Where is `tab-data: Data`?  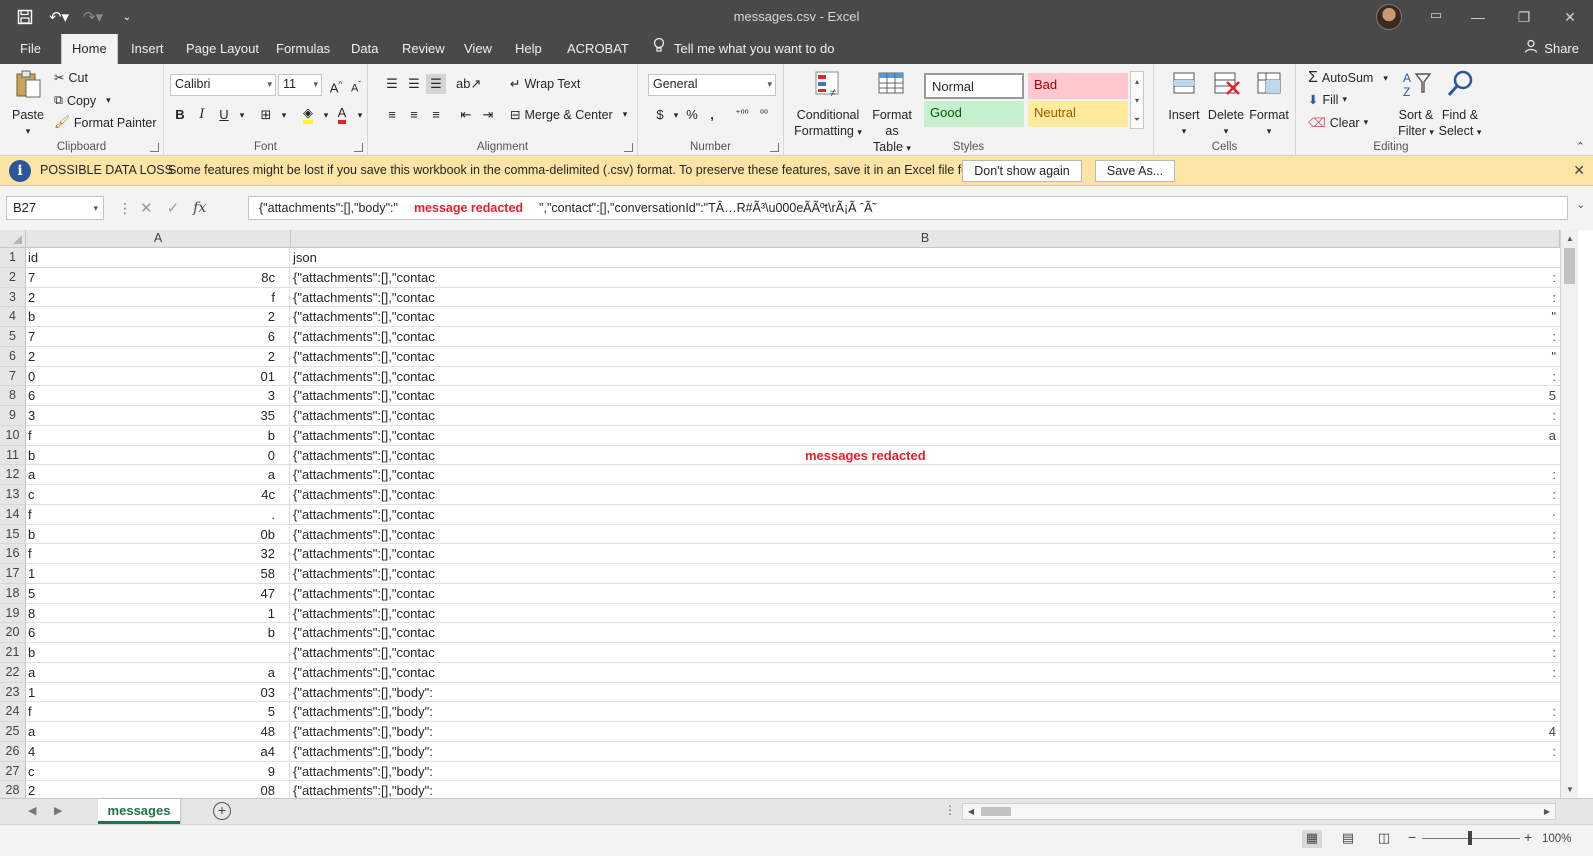 tab-data: Data is located at coordinates (364, 49).